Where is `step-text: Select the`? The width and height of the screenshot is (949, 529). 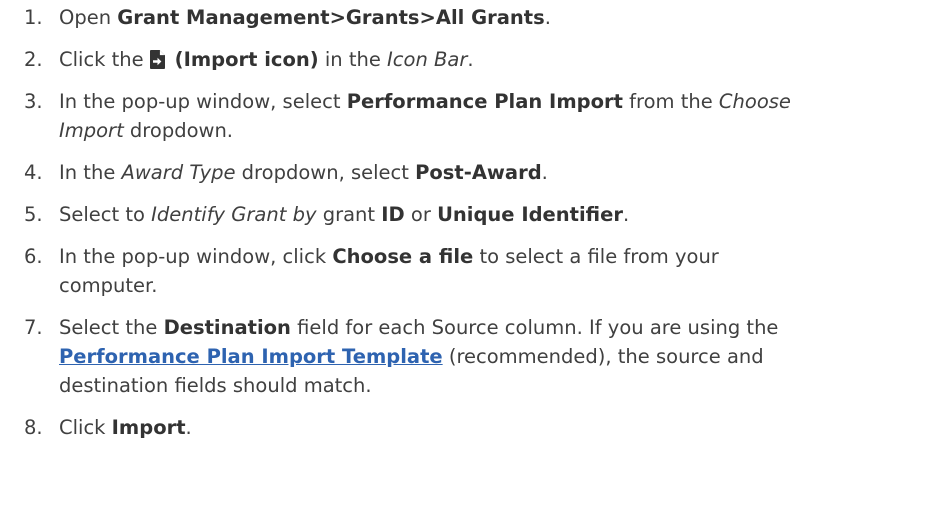 step-text: Select the is located at coordinates (111, 327).